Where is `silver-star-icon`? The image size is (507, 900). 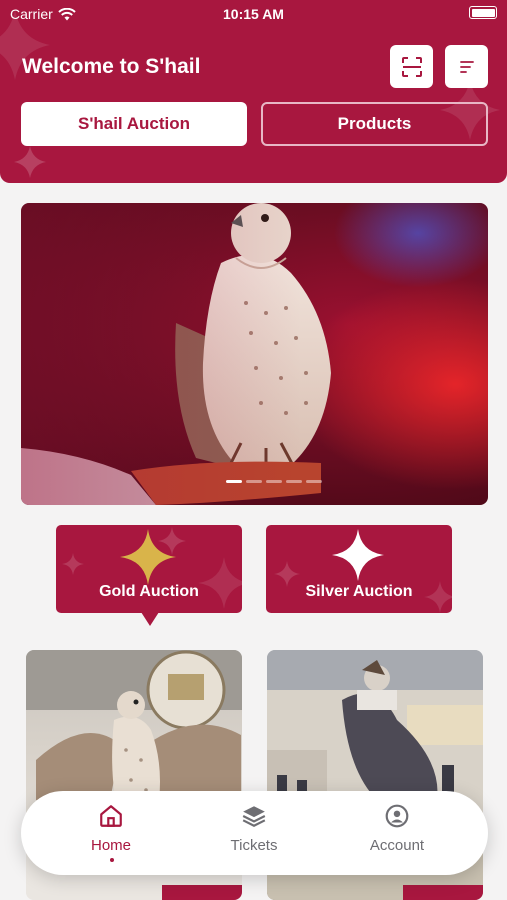 silver-star-icon is located at coordinates (358, 555).